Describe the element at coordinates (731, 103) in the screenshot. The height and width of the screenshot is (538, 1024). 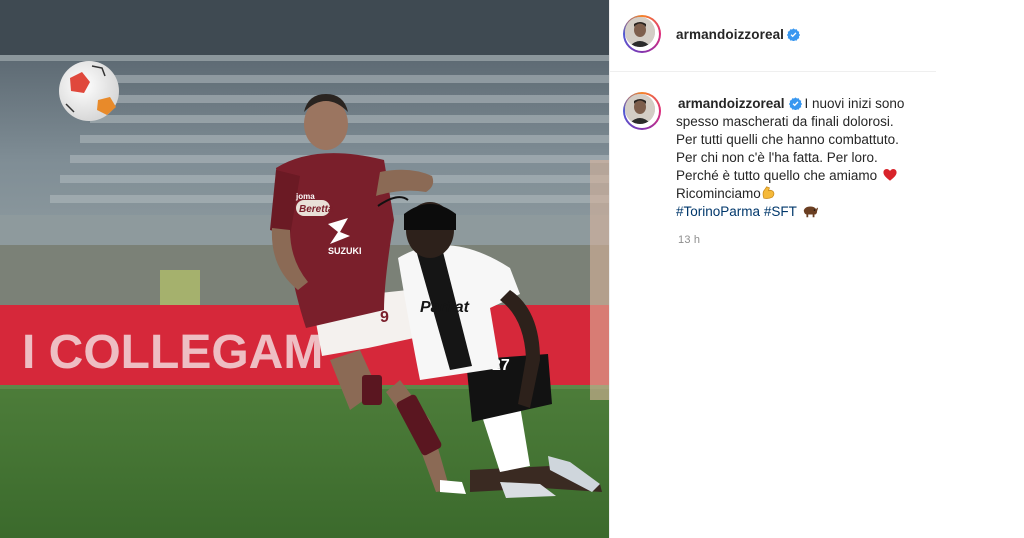
I see `caption-username: armandoizzoreal` at that location.